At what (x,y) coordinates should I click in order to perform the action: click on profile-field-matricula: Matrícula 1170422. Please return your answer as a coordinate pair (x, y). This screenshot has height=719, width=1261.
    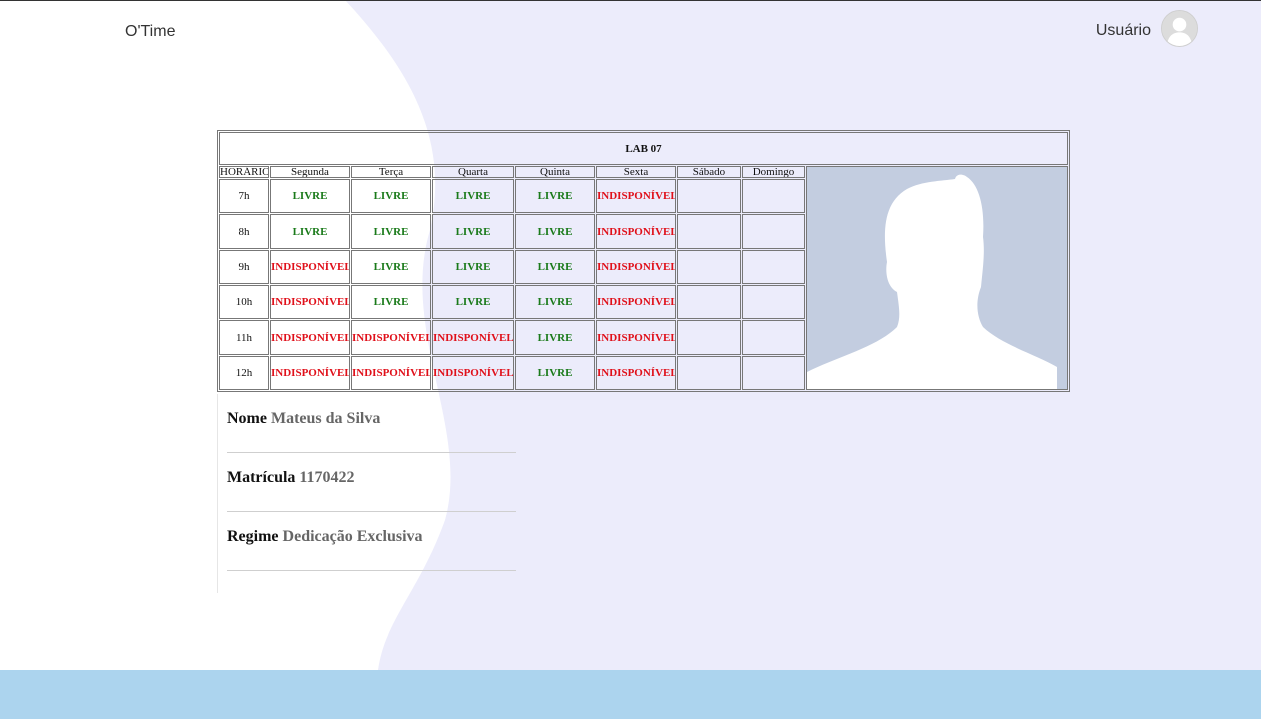
    Looking at the image, I should click on (371, 482).